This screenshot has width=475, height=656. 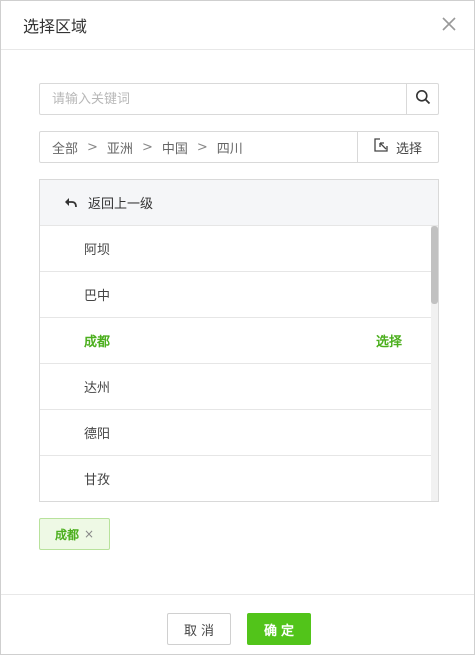 What do you see at coordinates (97, 250) in the screenshot?
I see `list-item-label: 阿坝` at bounding box center [97, 250].